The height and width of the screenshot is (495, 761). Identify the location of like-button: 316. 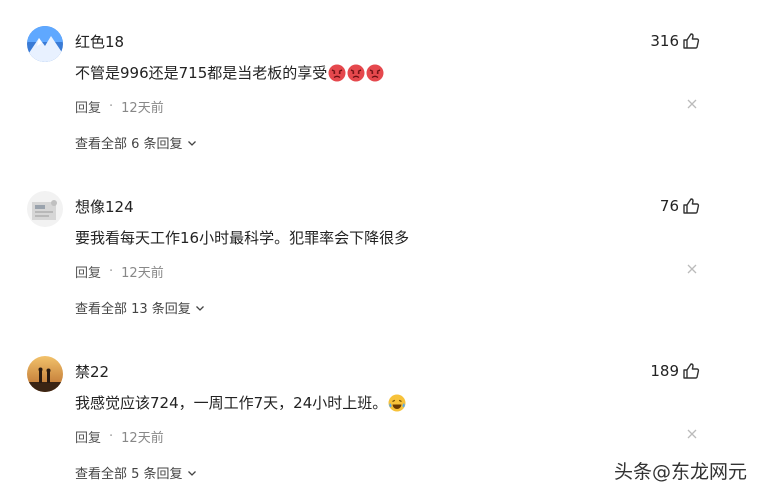
(675, 41).